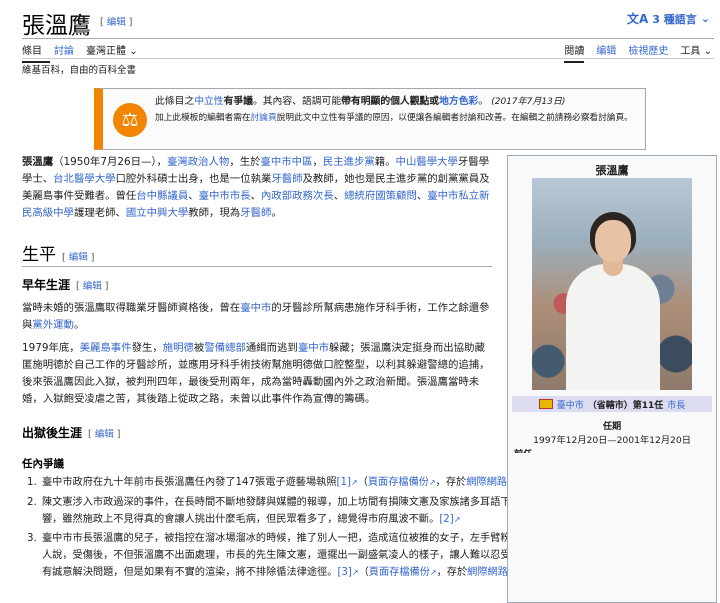  I want to click on portrait-photo, so click(612, 284).